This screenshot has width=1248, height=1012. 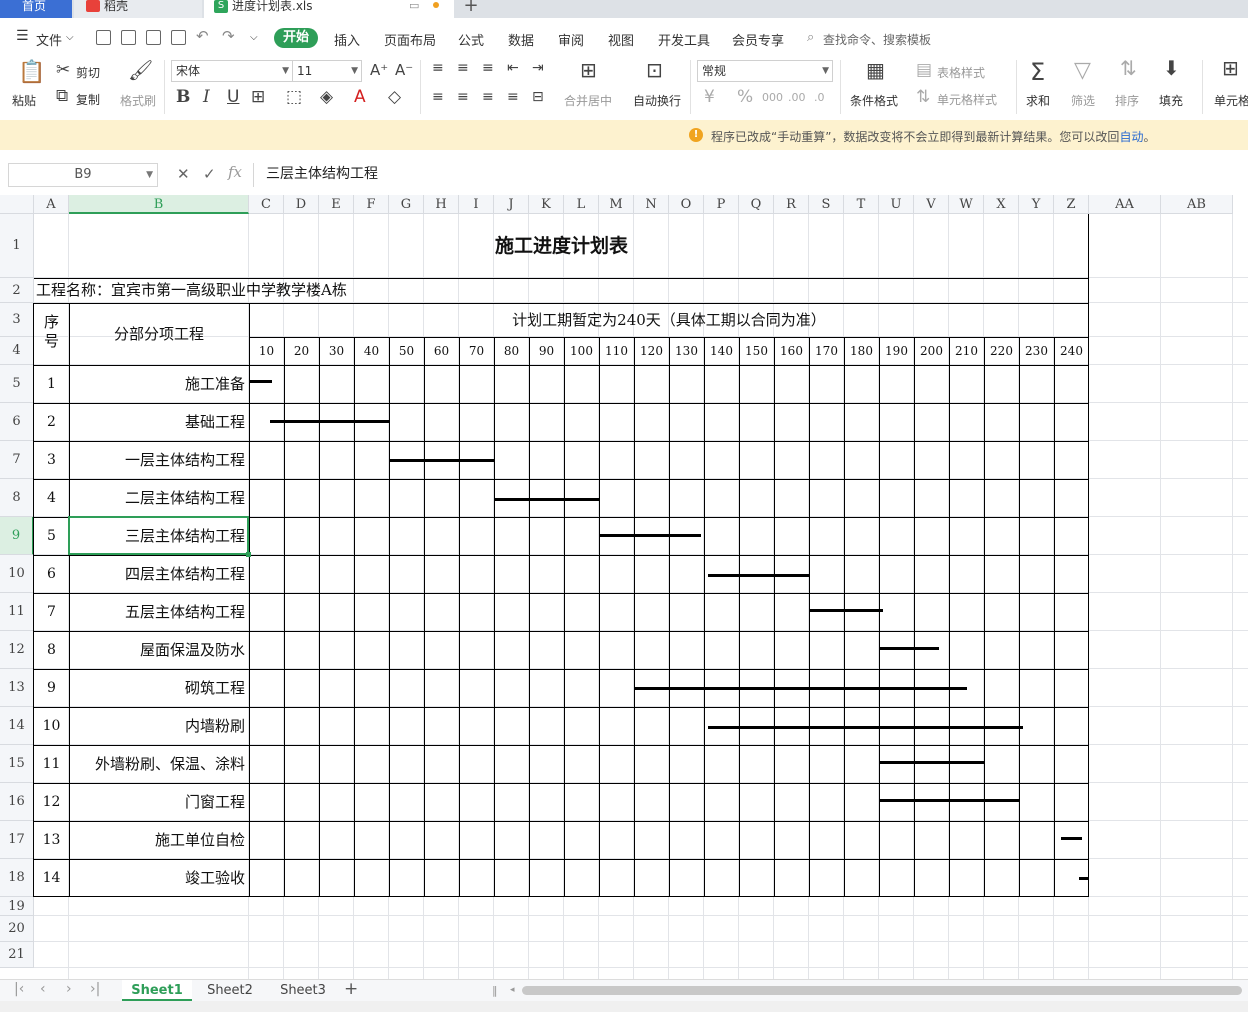 What do you see at coordinates (810, 37) in the screenshot?
I see `search-icon: ⌕` at bounding box center [810, 37].